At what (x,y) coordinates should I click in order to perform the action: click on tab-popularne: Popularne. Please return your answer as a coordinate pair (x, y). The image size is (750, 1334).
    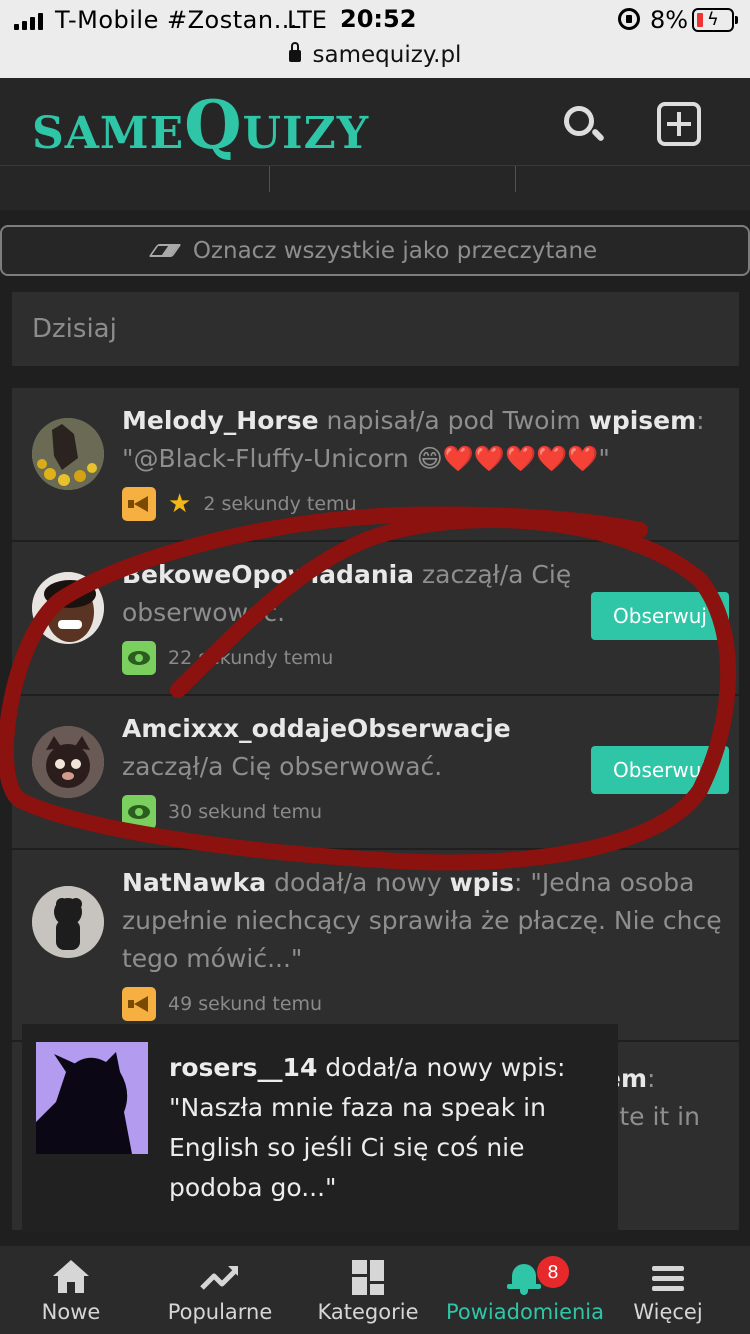
    Looking at the image, I should click on (220, 1290).